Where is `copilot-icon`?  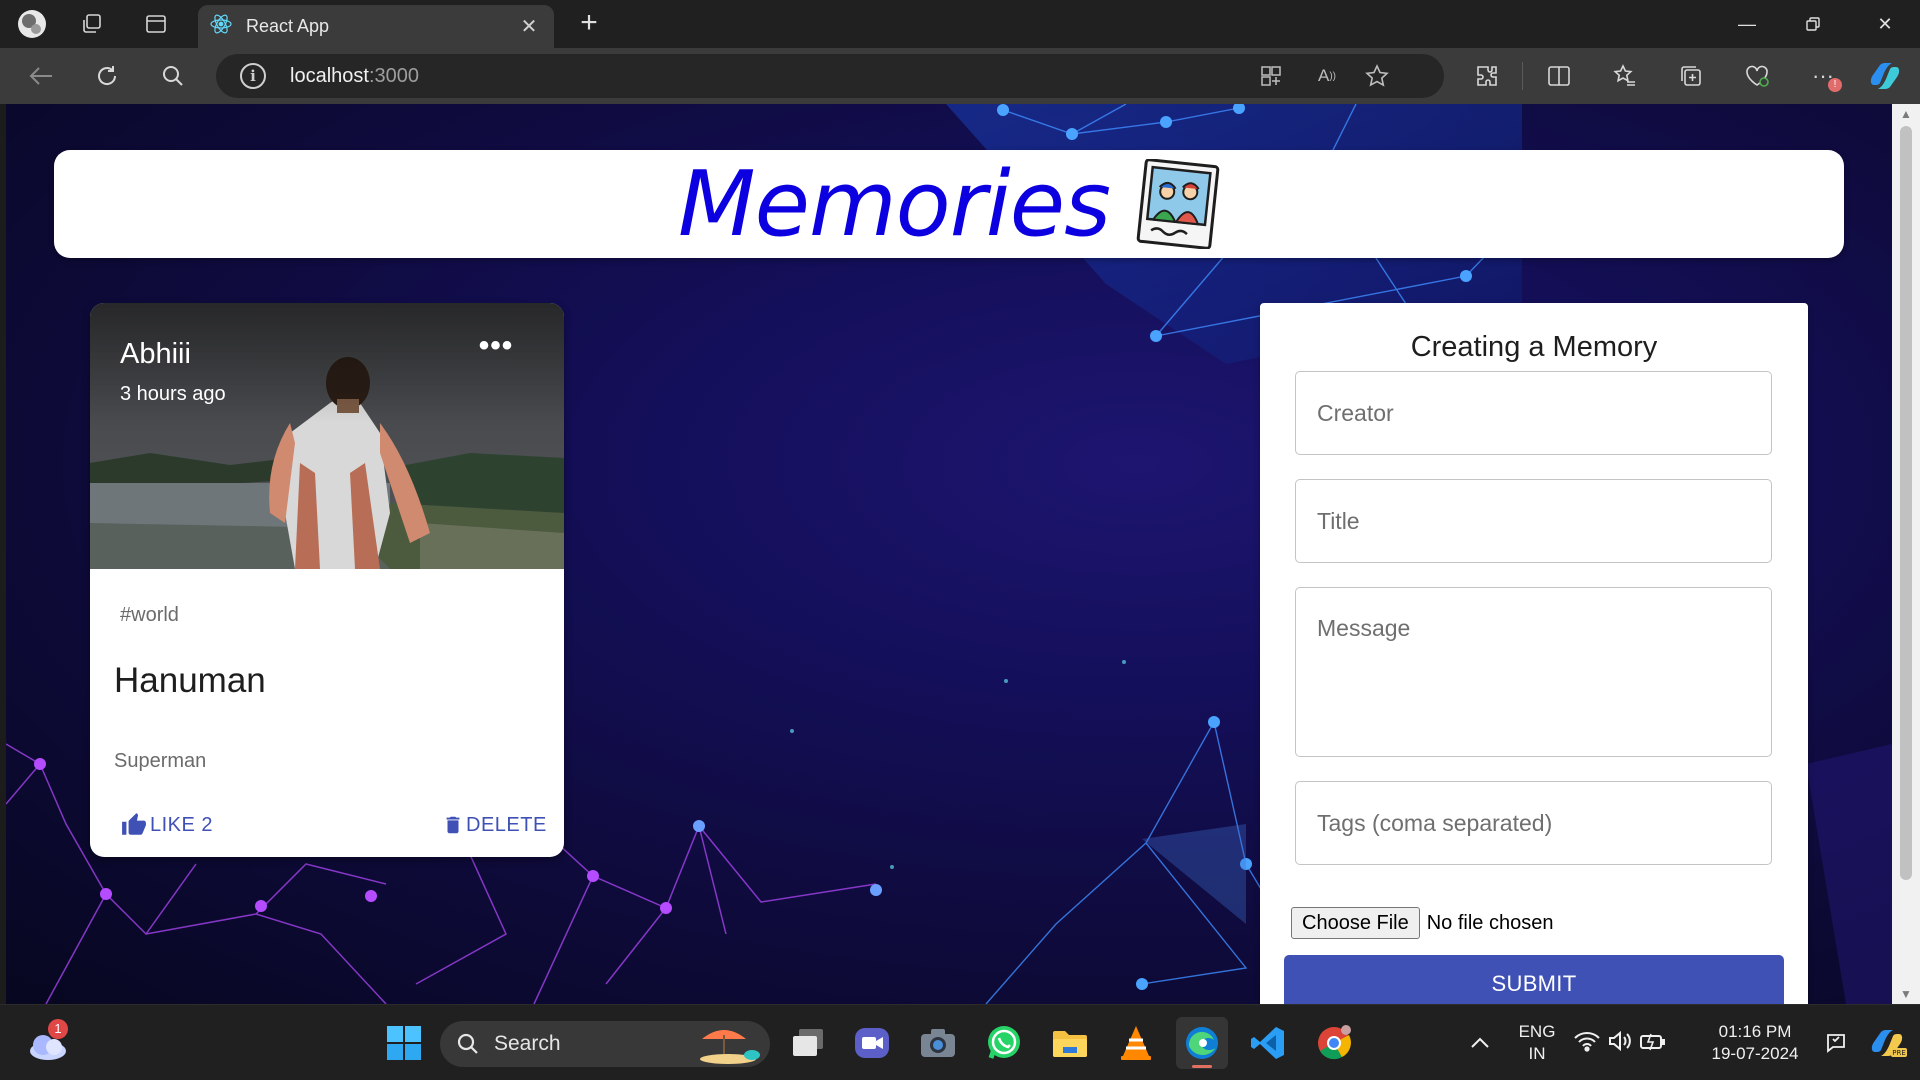 copilot-icon is located at coordinates (1885, 76).